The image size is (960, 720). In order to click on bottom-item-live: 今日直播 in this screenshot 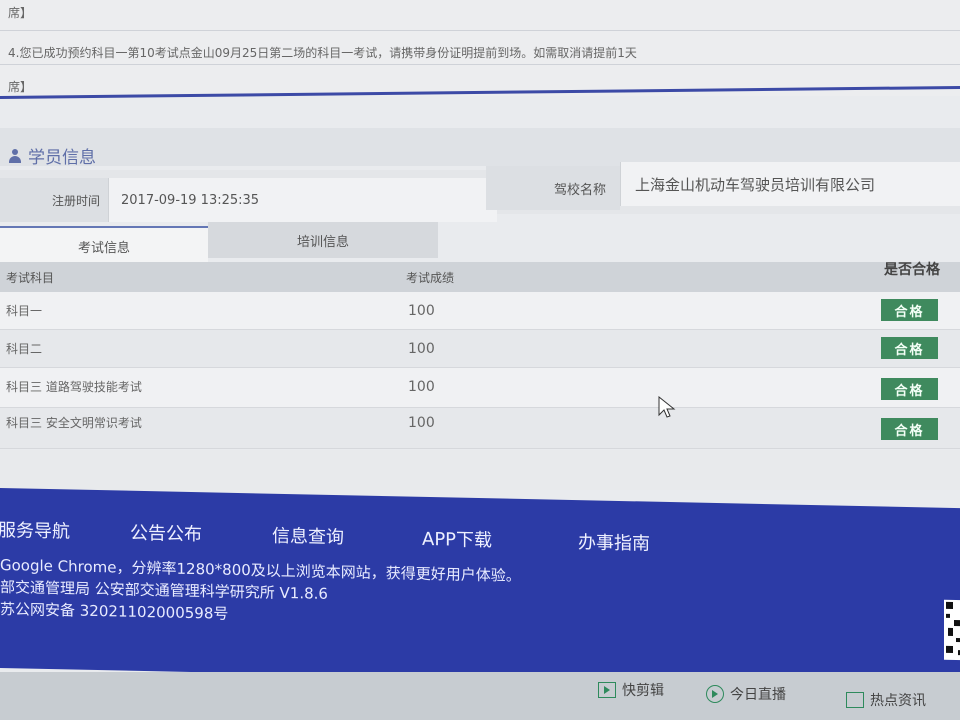, I will do `click(746, 694)`.